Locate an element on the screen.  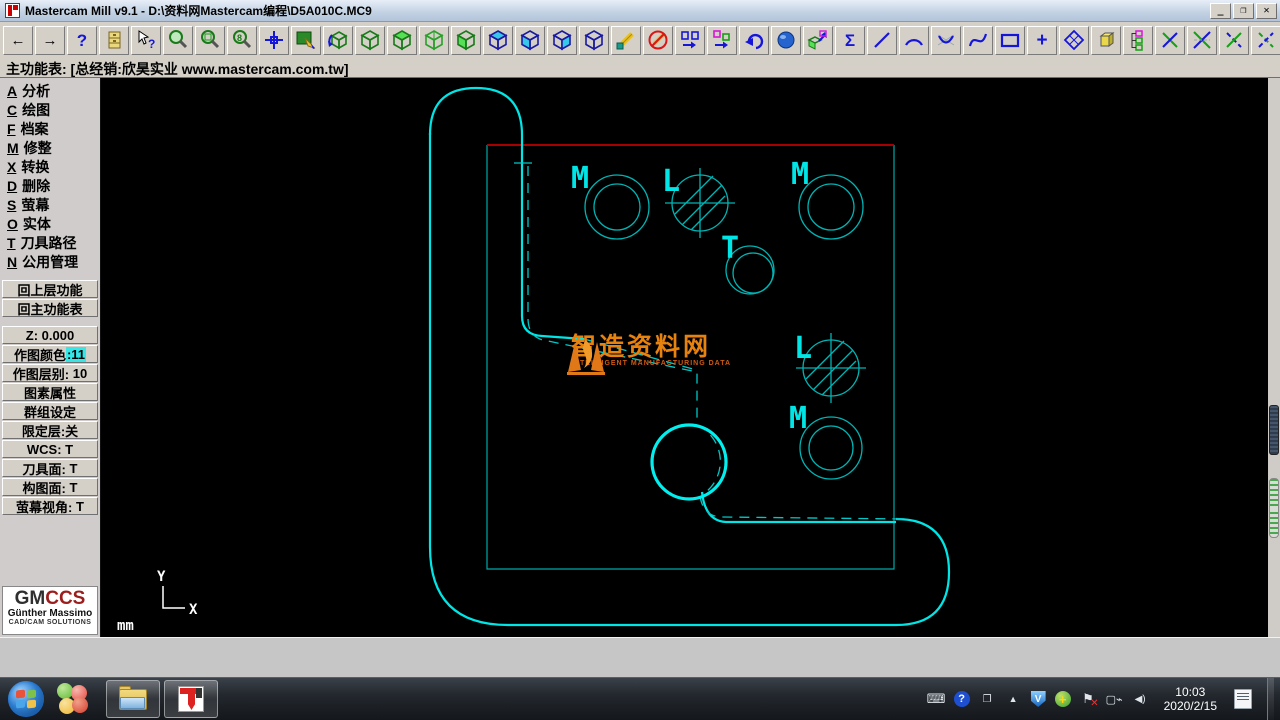
scrollbar-thumb-upper is located at coordinates (1274, 430).